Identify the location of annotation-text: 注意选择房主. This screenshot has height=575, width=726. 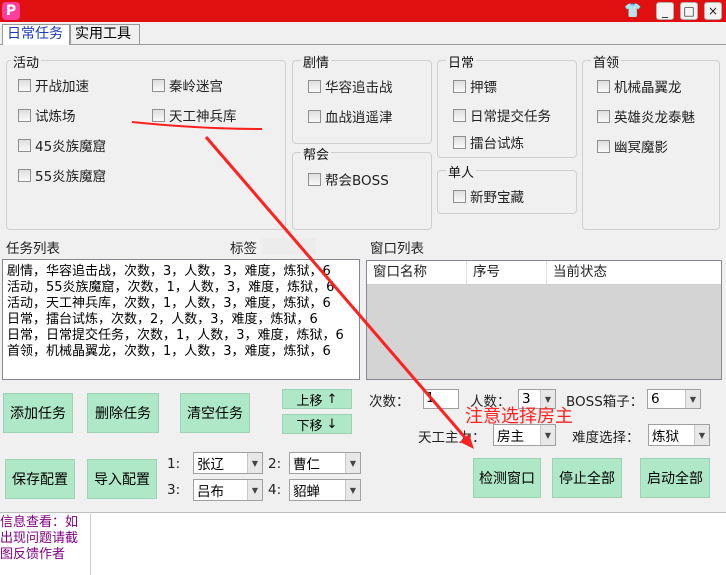
(519, 416).